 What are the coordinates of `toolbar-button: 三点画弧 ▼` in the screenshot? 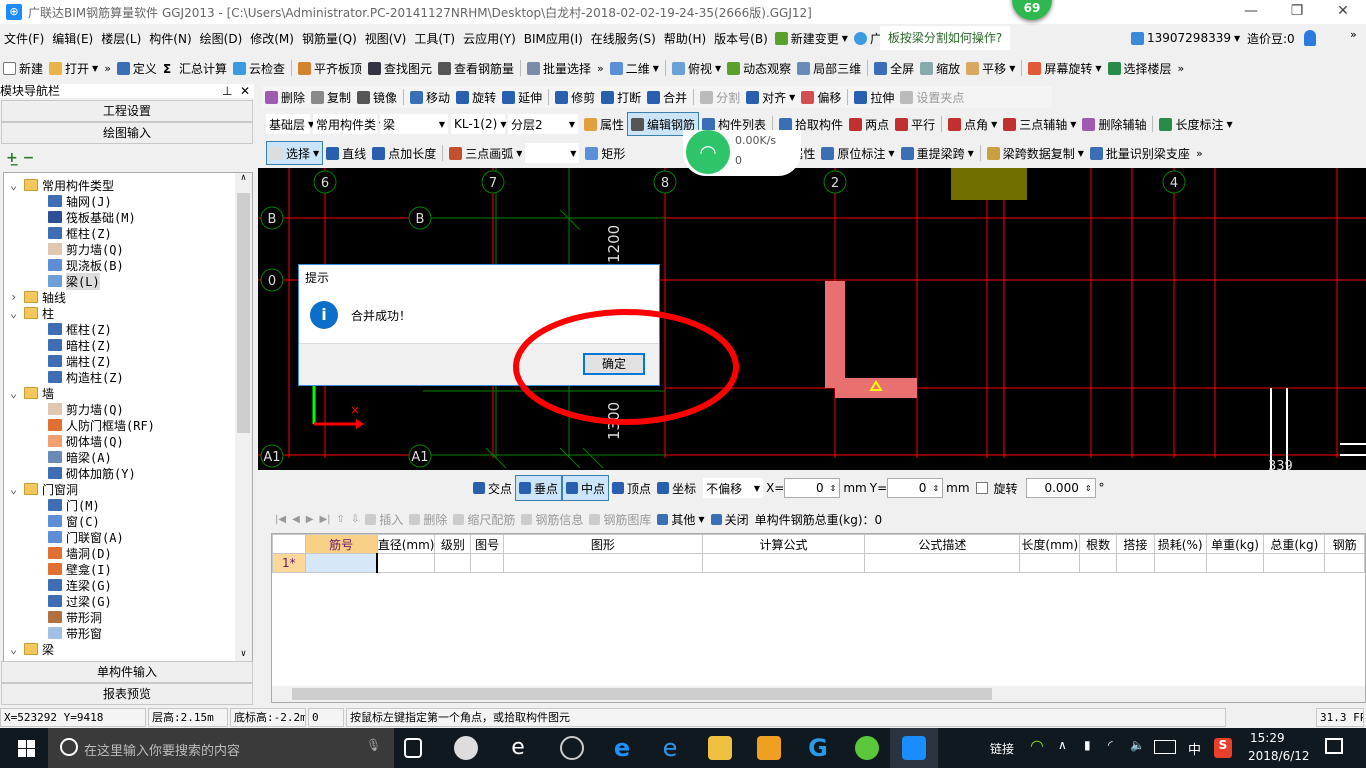 It's located at (485, 153).